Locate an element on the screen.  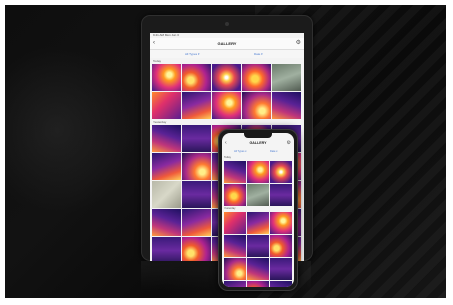
phone-app-bar: ‹ GALLERY ⚙ is located at coordinates (258, 144).